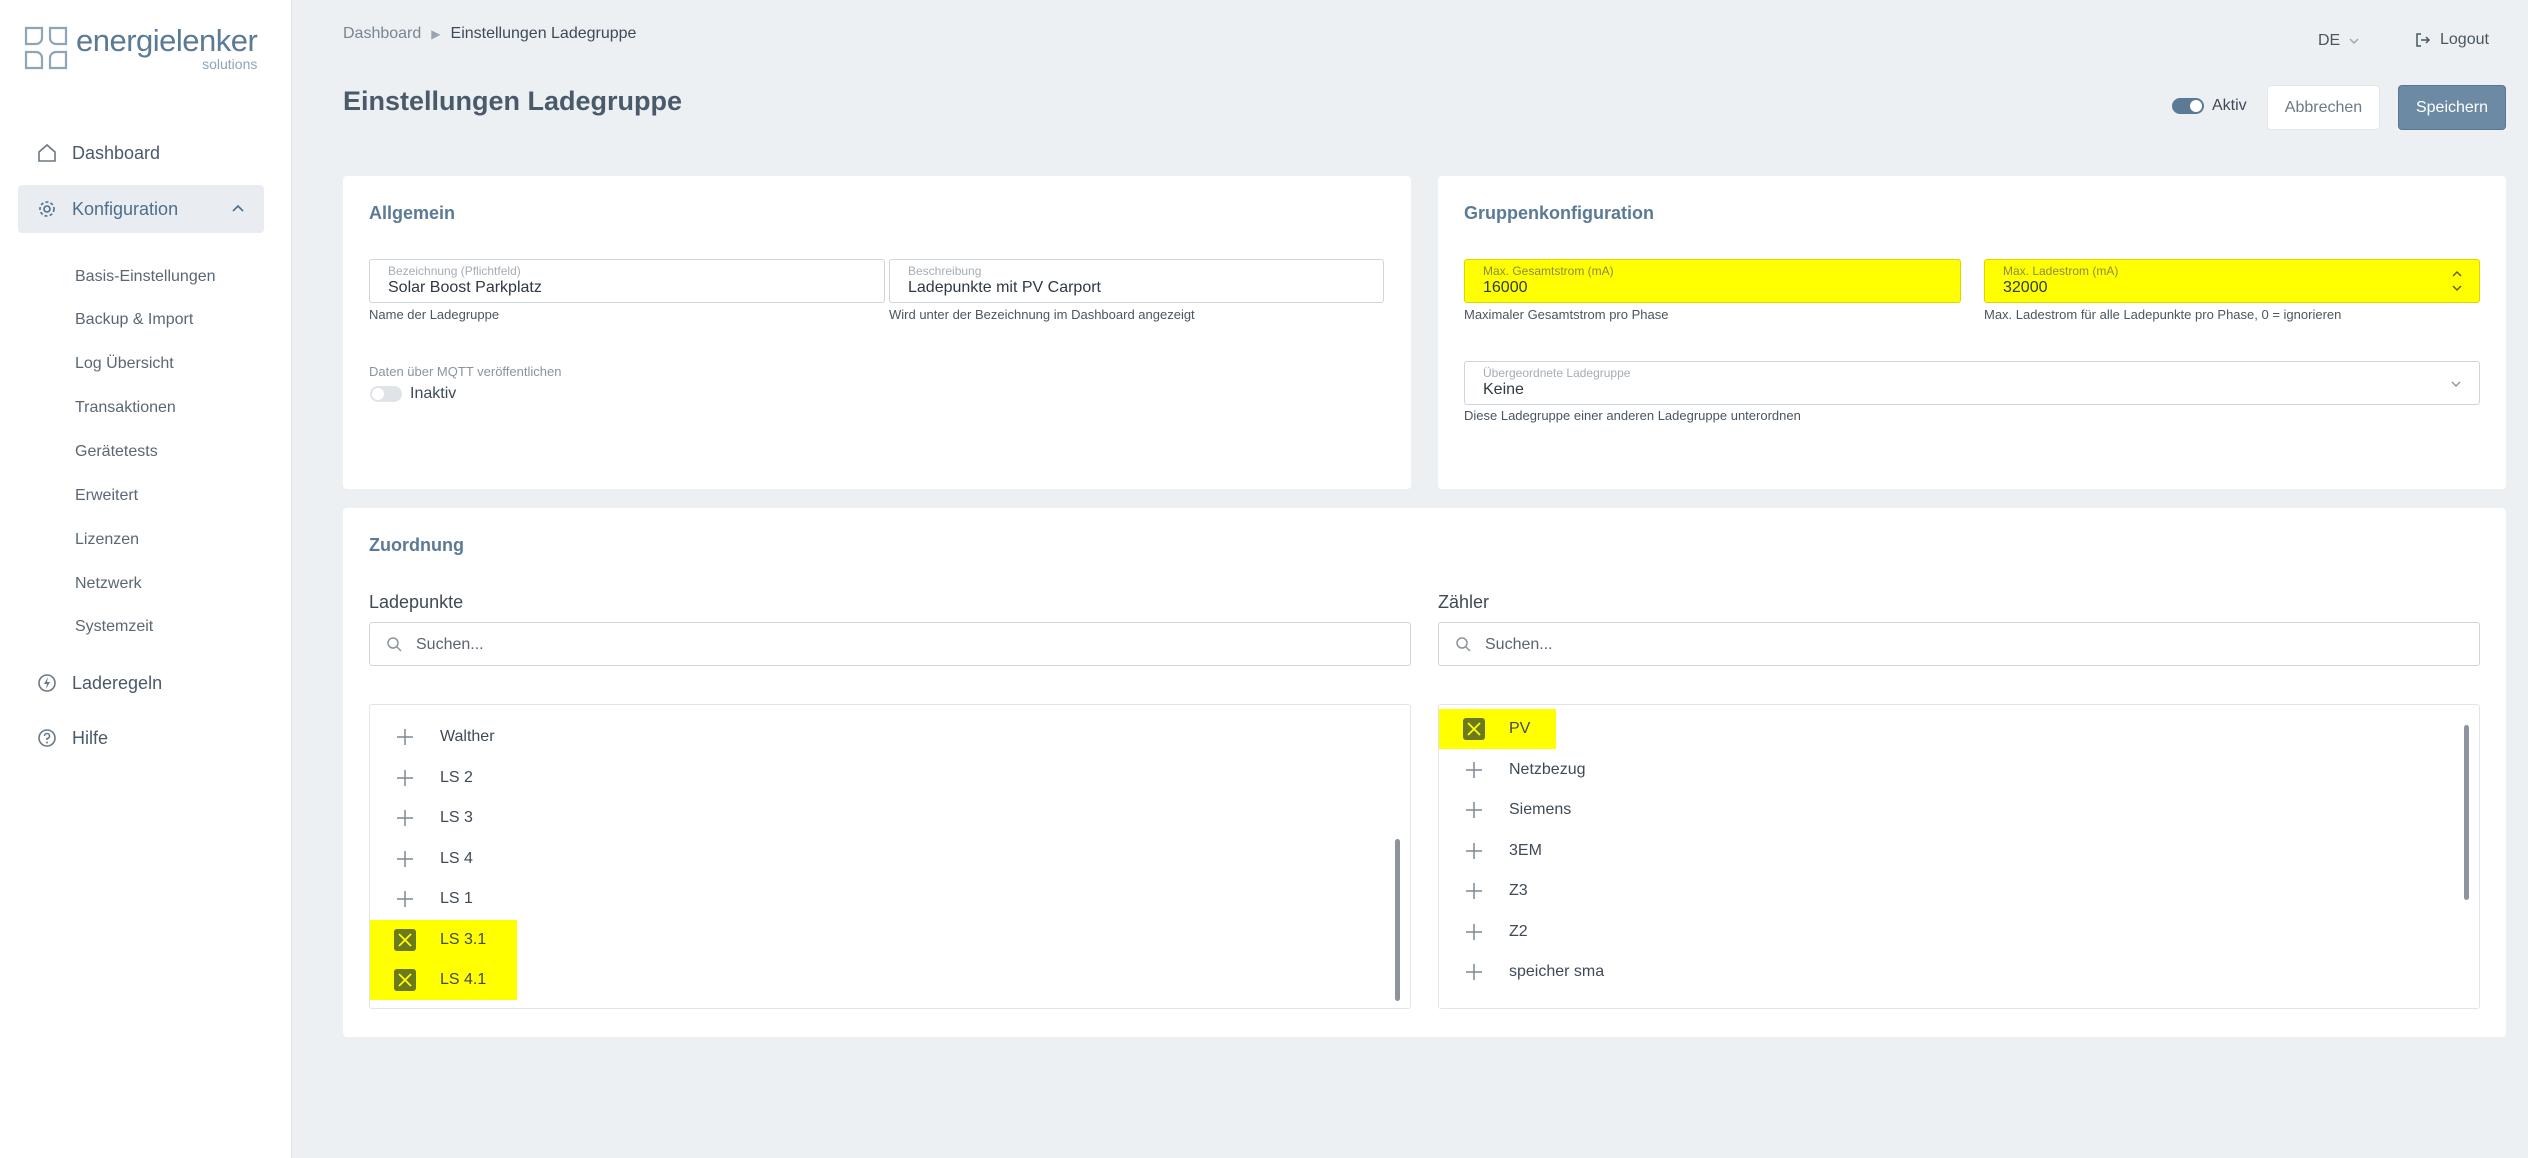 This screenshot has width=2528, height=1158. I want to click on ladepunkt-list-item: LS 1, so click(865, 899).